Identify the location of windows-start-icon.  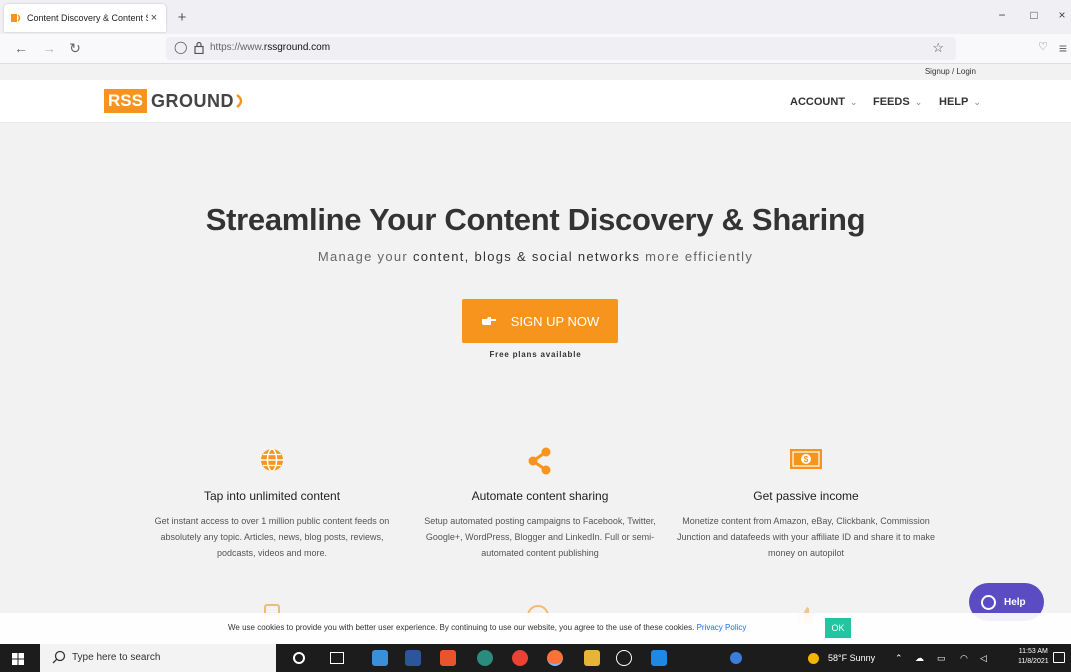
(18, 659).